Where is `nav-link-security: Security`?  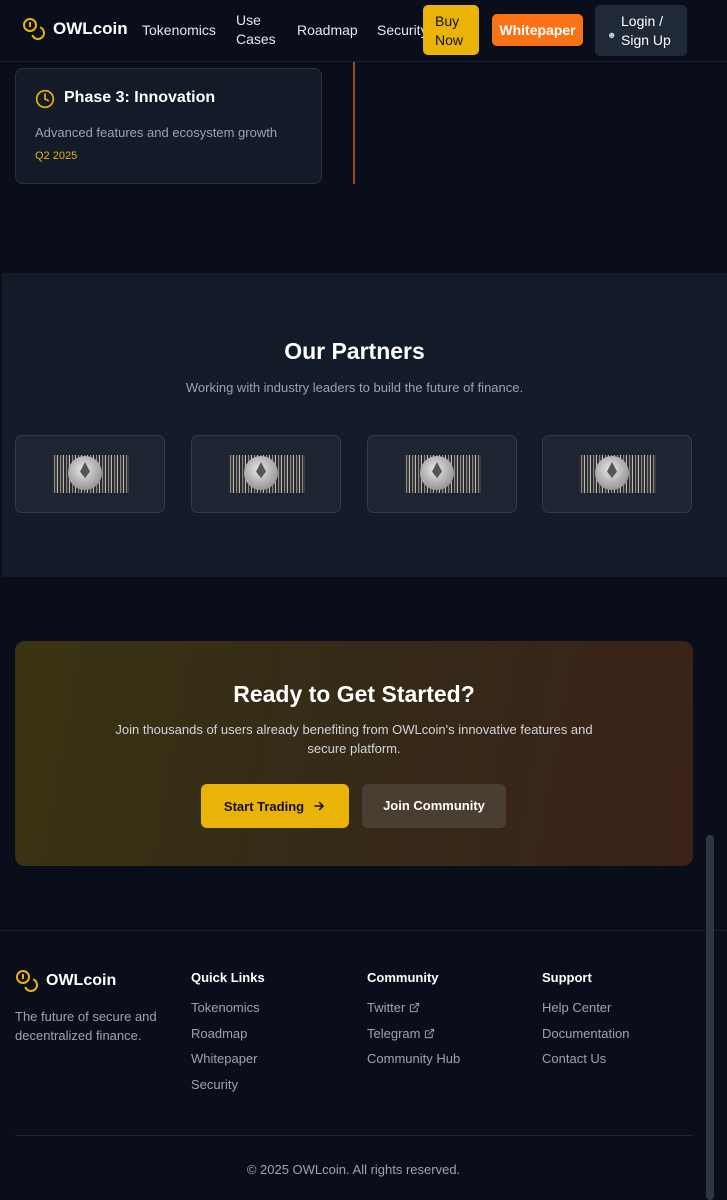 nav-link-security: Security is located at coordinates (402, 30).